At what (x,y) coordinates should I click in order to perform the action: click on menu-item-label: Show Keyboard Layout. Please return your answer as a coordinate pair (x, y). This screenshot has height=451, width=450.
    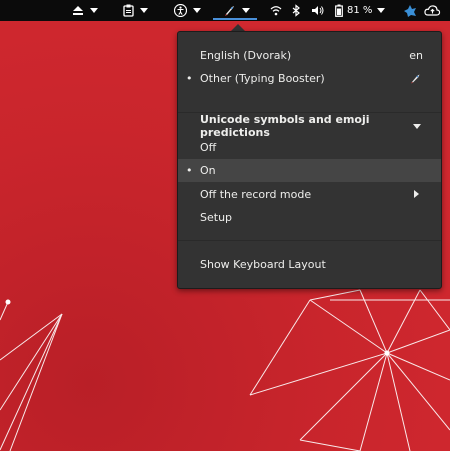
    Looking at the image, I should click on (263, 264).